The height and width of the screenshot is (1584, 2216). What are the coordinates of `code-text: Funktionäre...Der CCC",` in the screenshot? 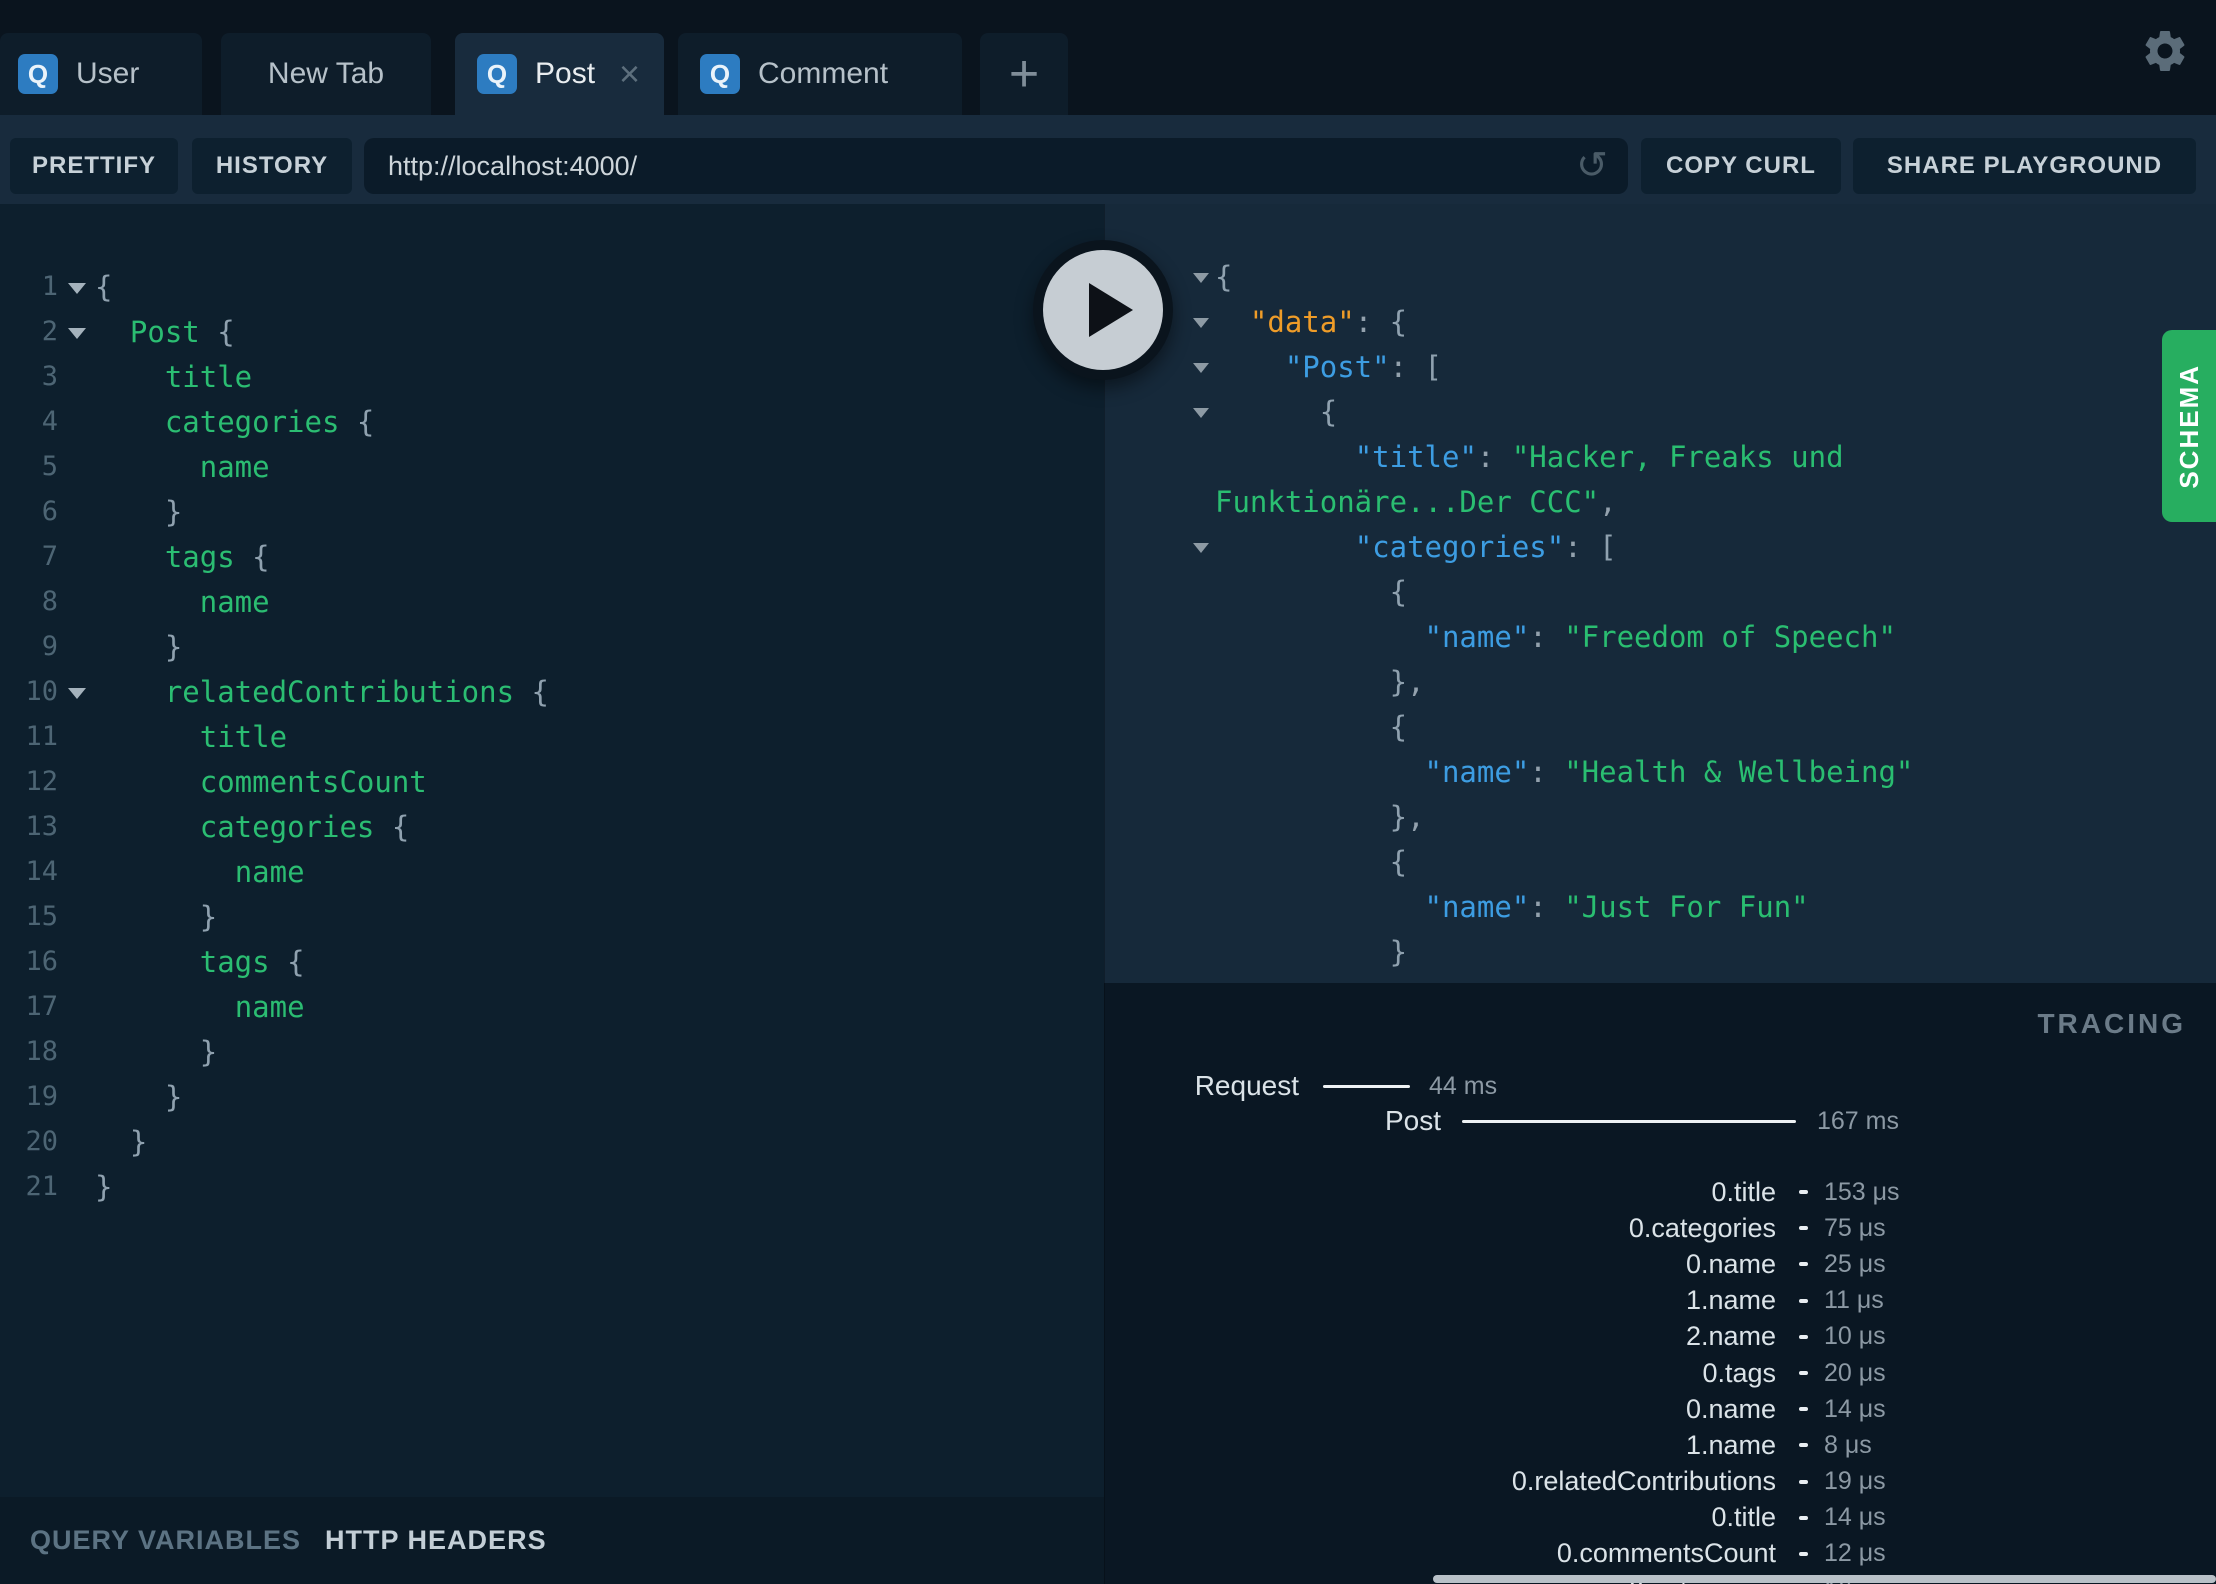 It's located at (1416, 501).